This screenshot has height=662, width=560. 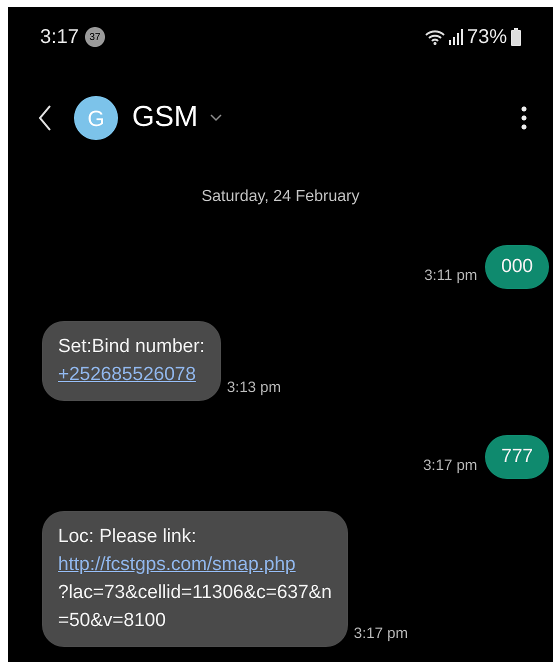 What do you see at coordinates (451, 276) in the screenshot?
I see `message-time: 3:11 pm` at bounding box center [451, 276].